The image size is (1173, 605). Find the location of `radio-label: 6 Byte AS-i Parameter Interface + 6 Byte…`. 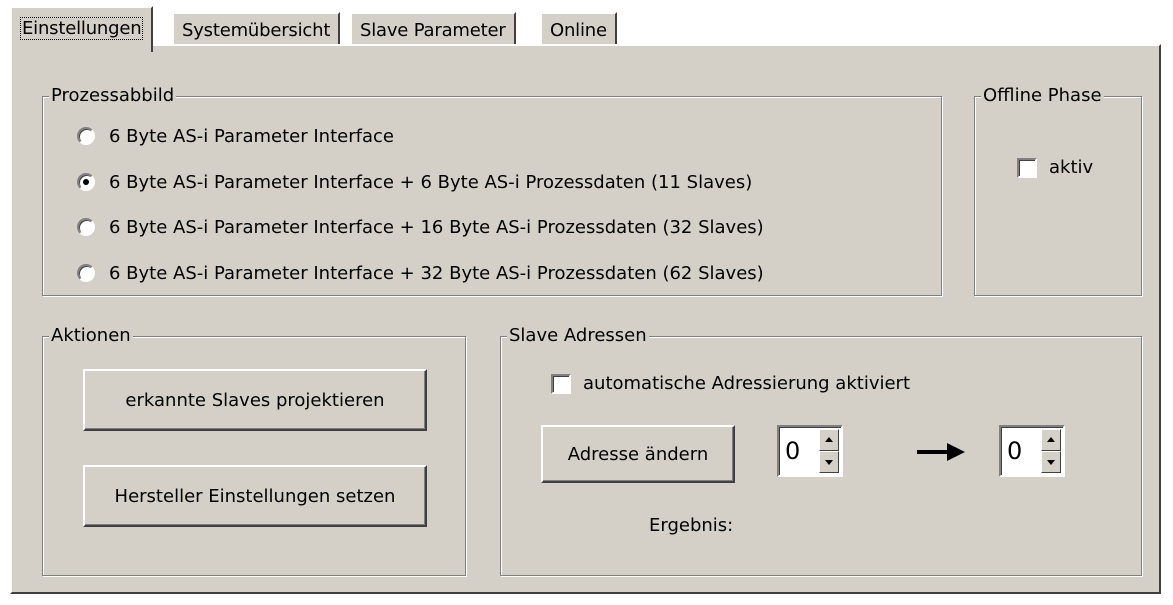

radio-label: 6 Byte AS-i Parameter Interface + 6 Byte… is located at coordinates (431, 182).